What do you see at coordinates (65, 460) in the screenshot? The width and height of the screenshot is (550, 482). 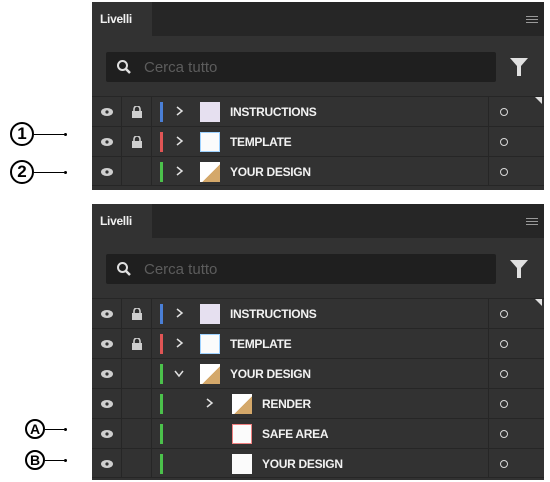 I see `callout-b-dot` at bounding box center [65, 460].